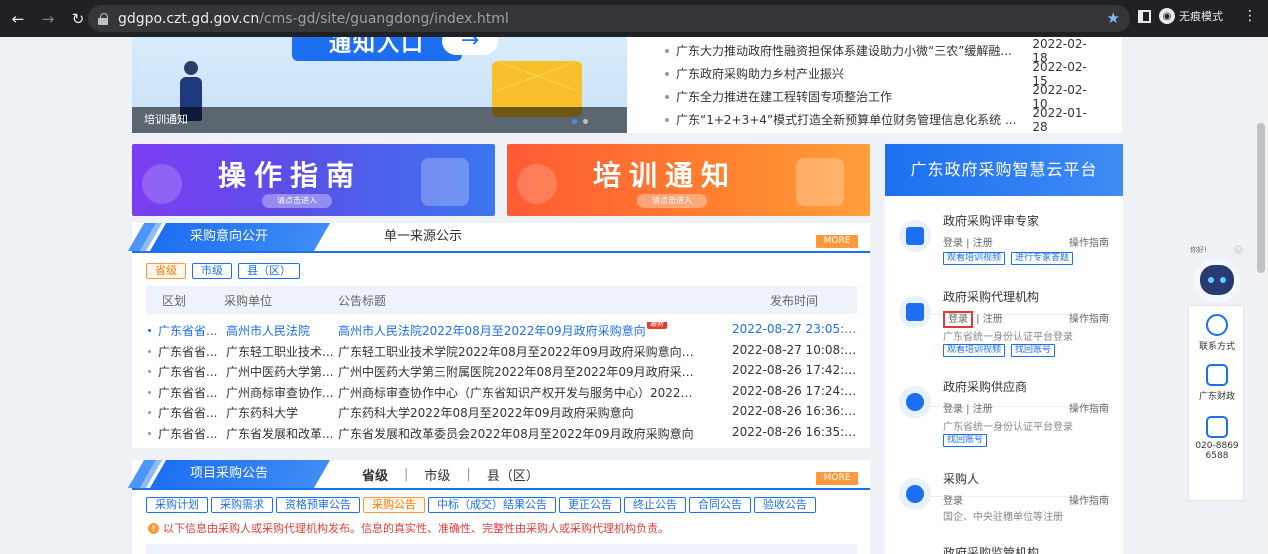  Describe the element at coordinates (162, 184) in the screenshot. I see `decor-shape` at that location.